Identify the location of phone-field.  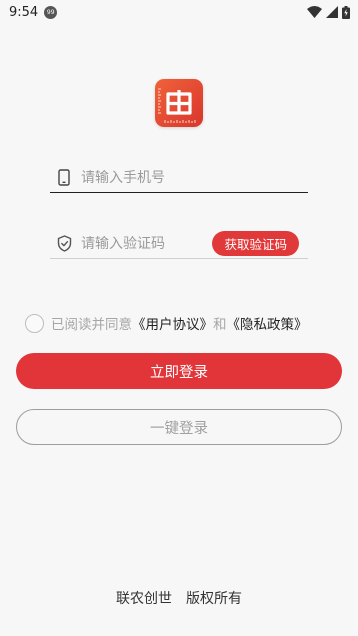
(179, 178).